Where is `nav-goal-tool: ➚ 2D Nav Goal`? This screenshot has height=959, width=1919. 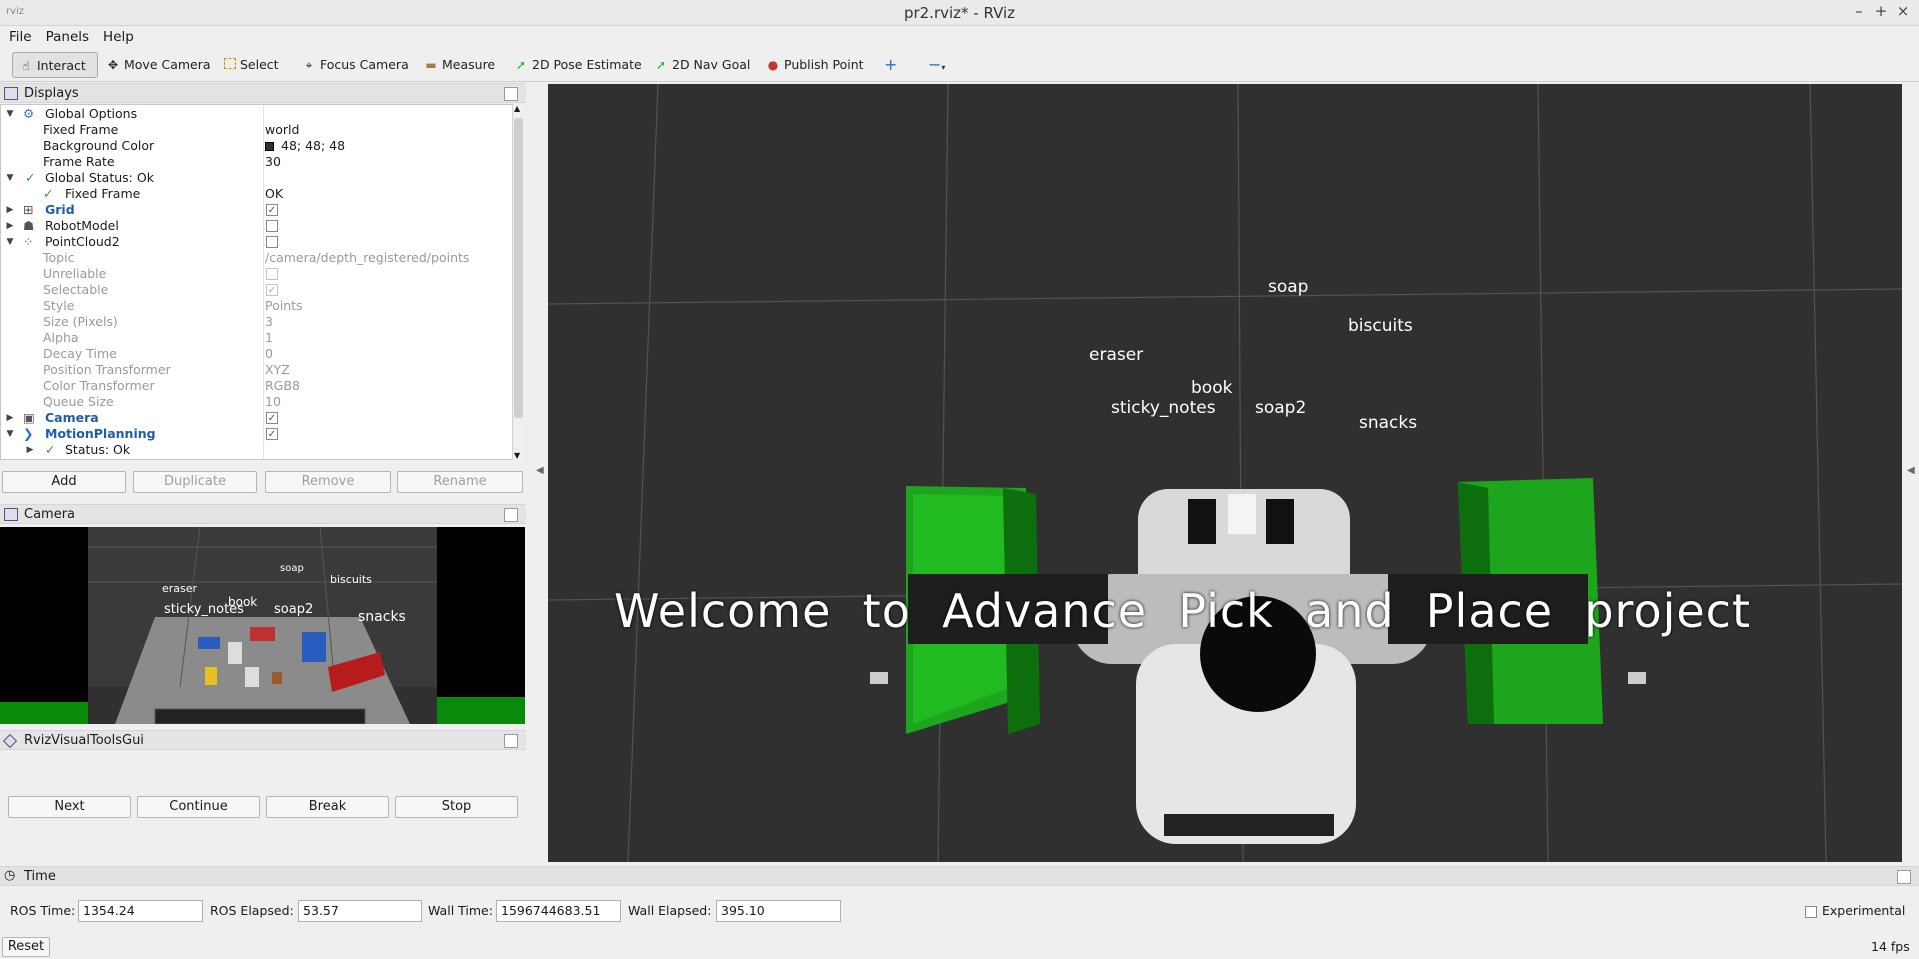
nav-goal-tool: ➚ 2D Nav Goal is located at coordinates (702, 65).